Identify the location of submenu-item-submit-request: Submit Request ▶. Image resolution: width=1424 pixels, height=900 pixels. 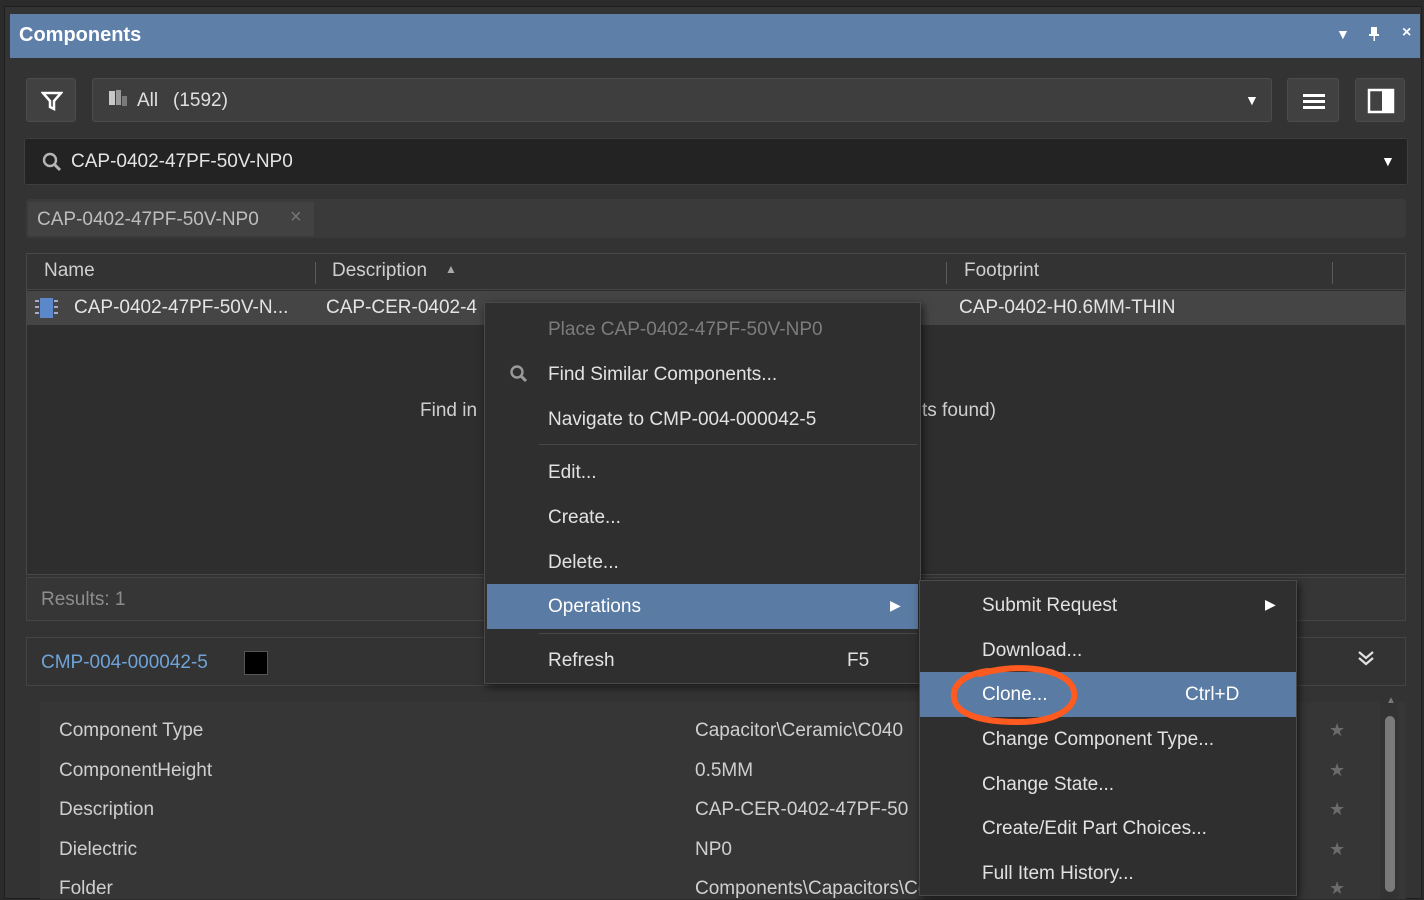
(1108, 605).